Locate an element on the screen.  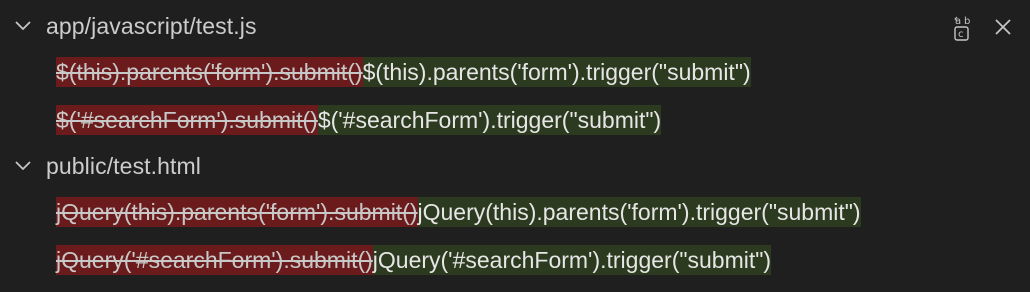
file-row: public/test.html is located at coordinates (106, 166).